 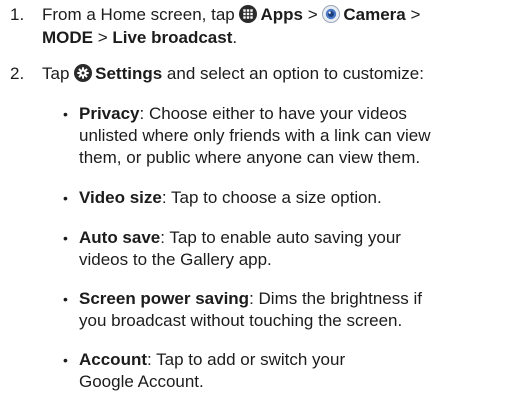 What do you see at coordinates (273, 113) in the screenshot?
I see `option-description: : Choose either to have your videos` at bounding box center [273, 113].